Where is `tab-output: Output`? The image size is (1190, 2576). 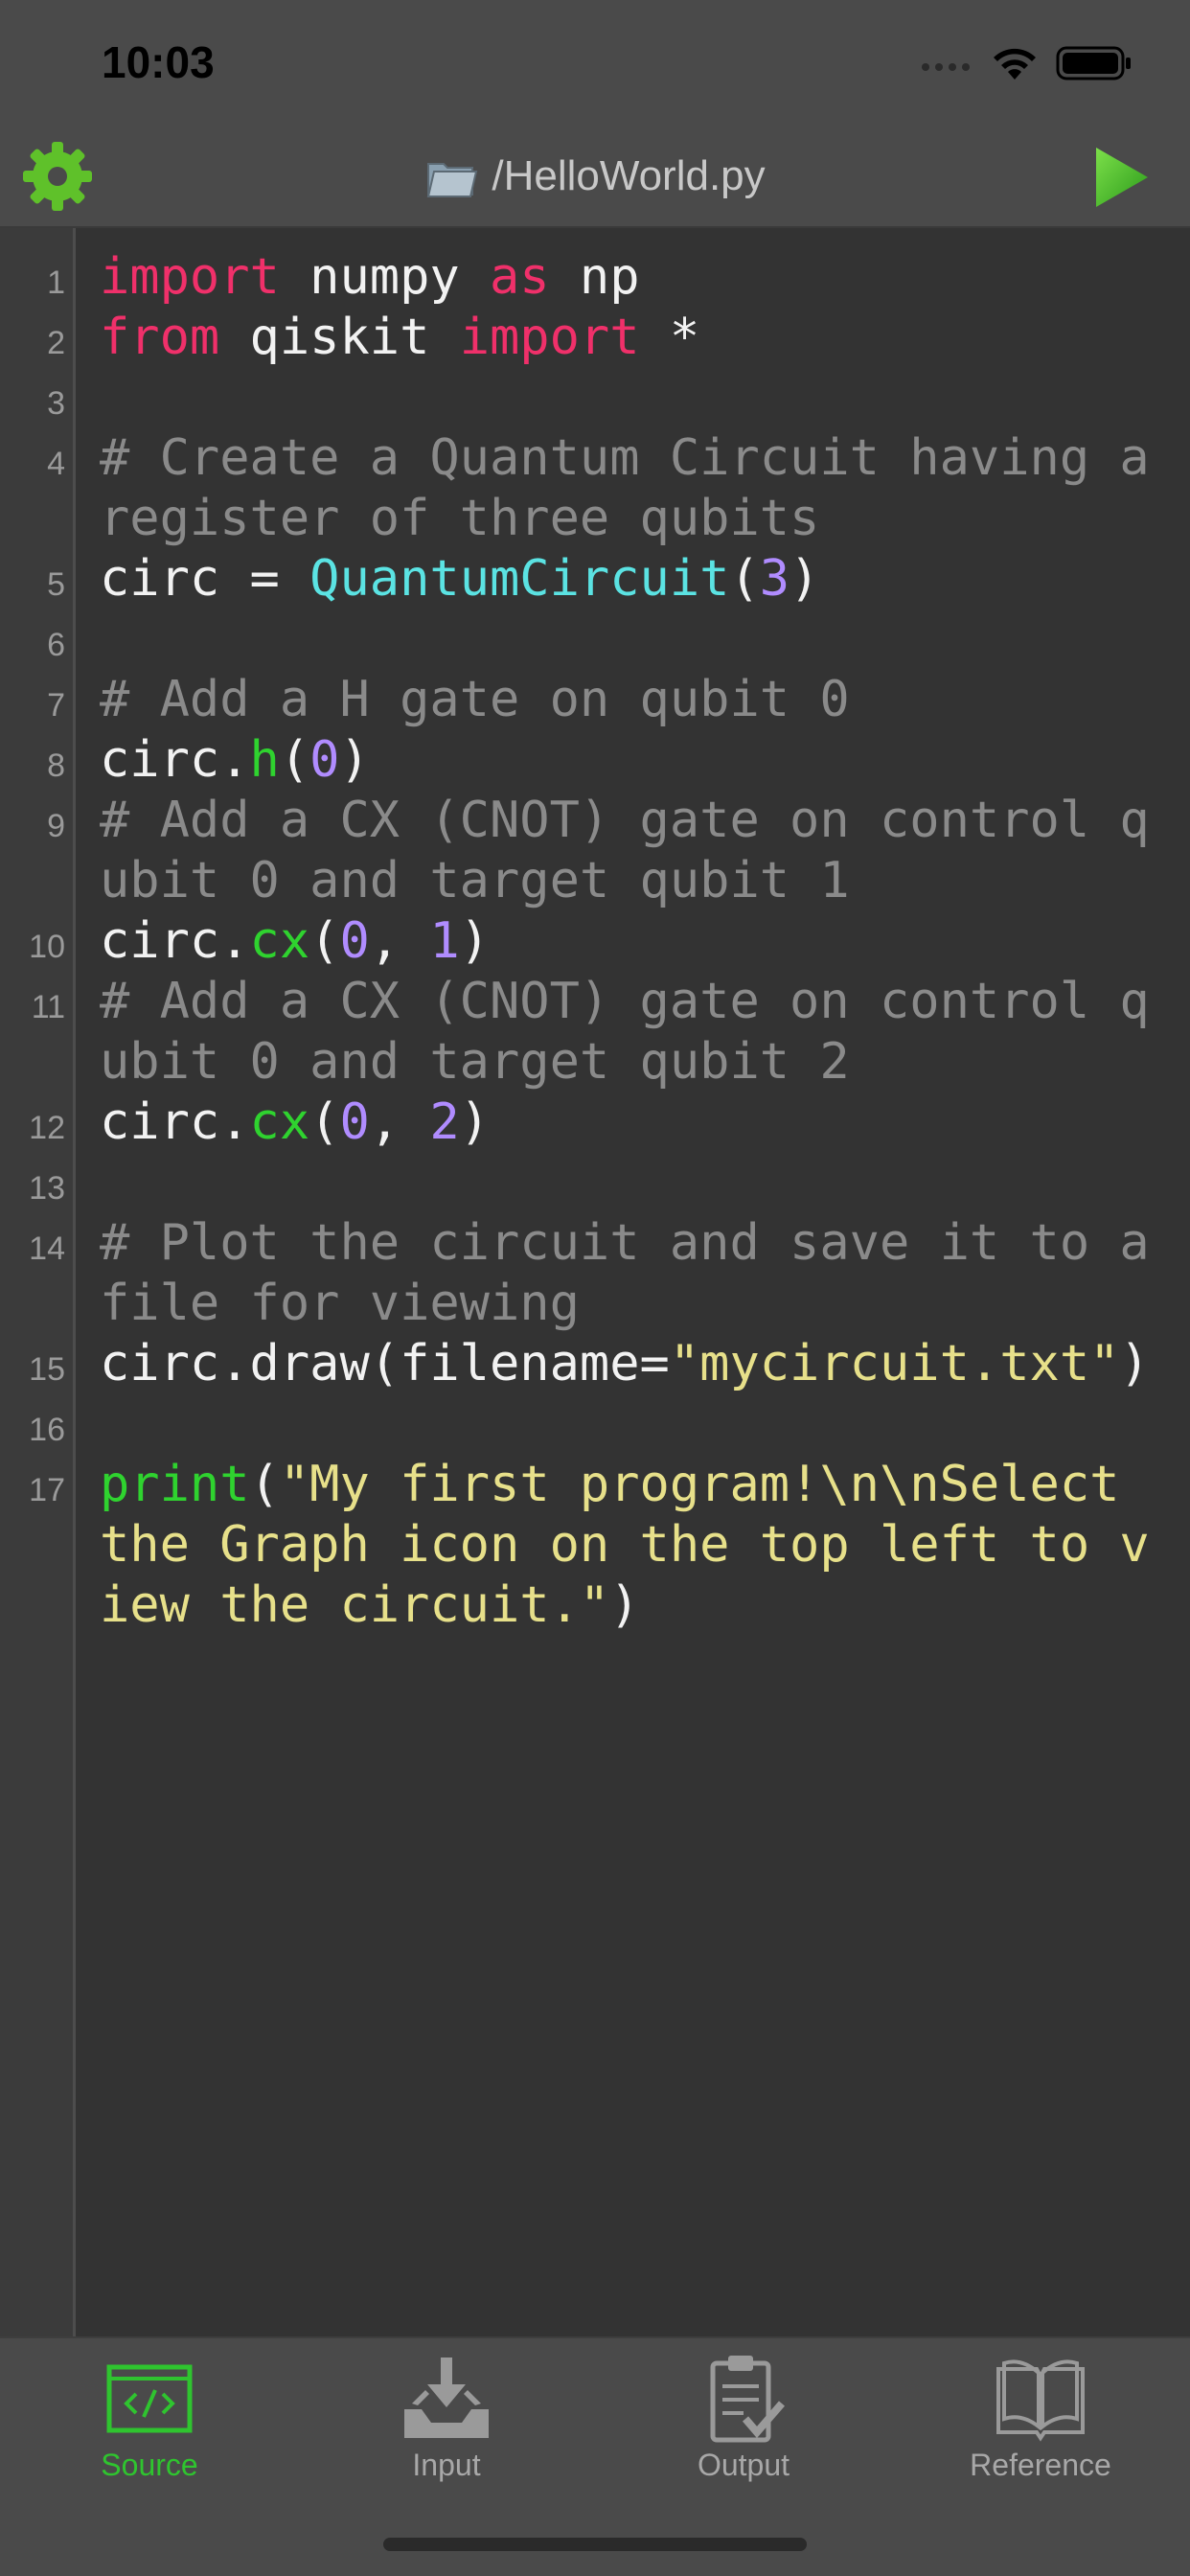 tab-output: Output is located at coordinates (744, 2422).